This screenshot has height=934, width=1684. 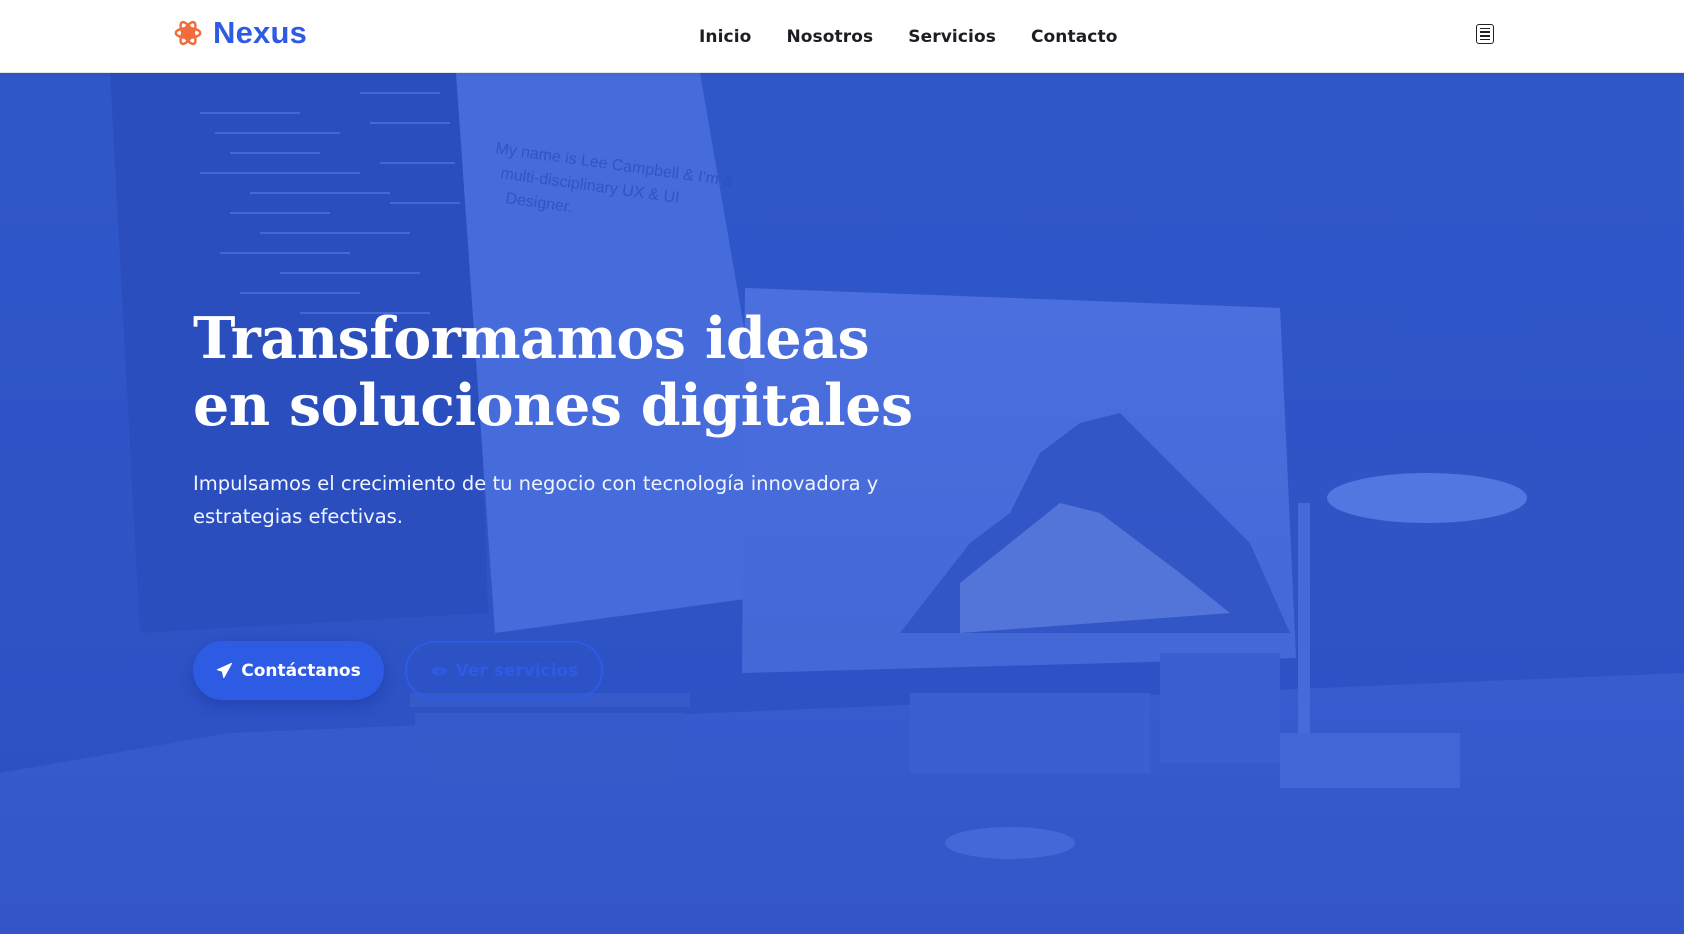 I want to click on contact-button: Contáctanos, so click(x=288, y=670).